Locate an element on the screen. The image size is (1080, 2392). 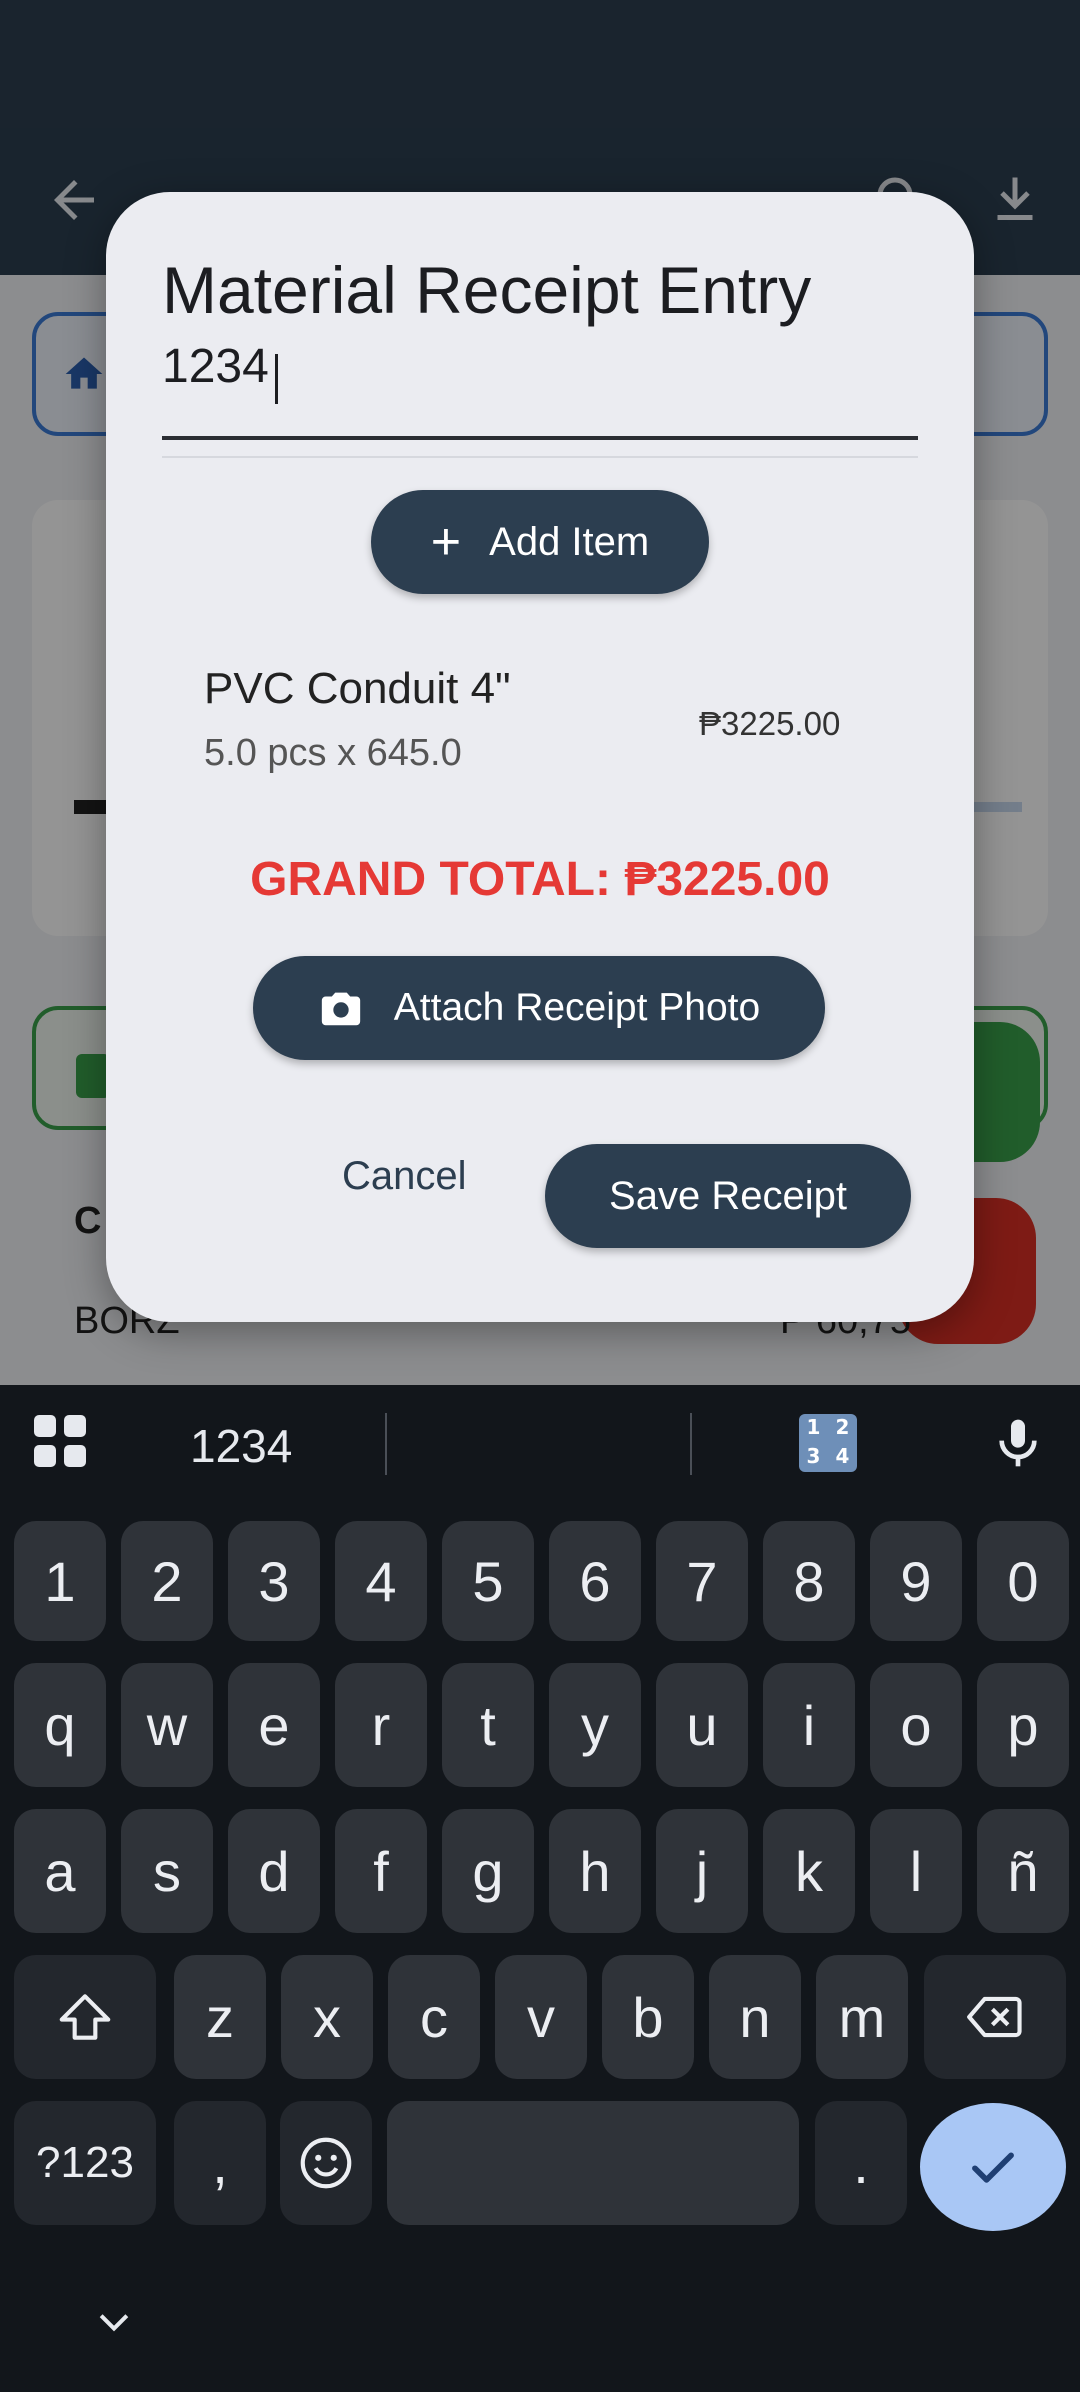
camera-icon is located at coordinates (340, 1009).